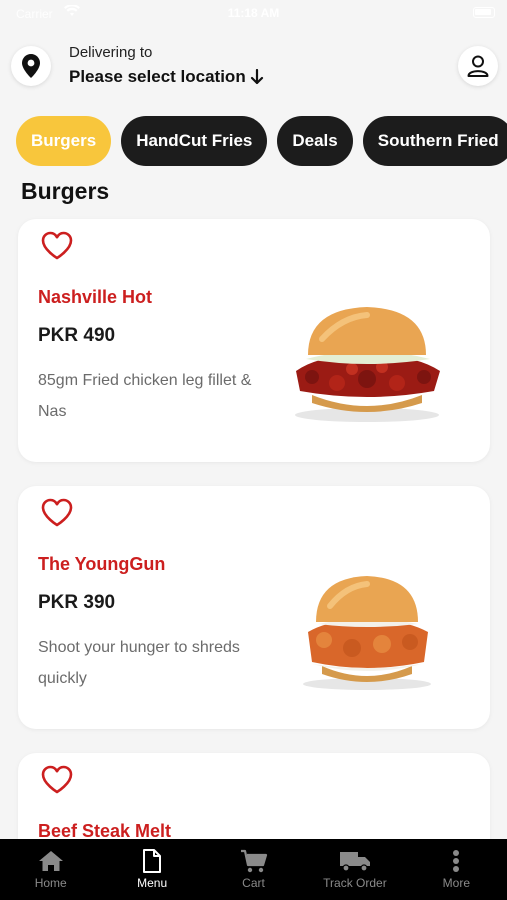 The height and width of the screenshot is (900, 507). I want to click on nav-menu-label: Menu, so click(152, 883).